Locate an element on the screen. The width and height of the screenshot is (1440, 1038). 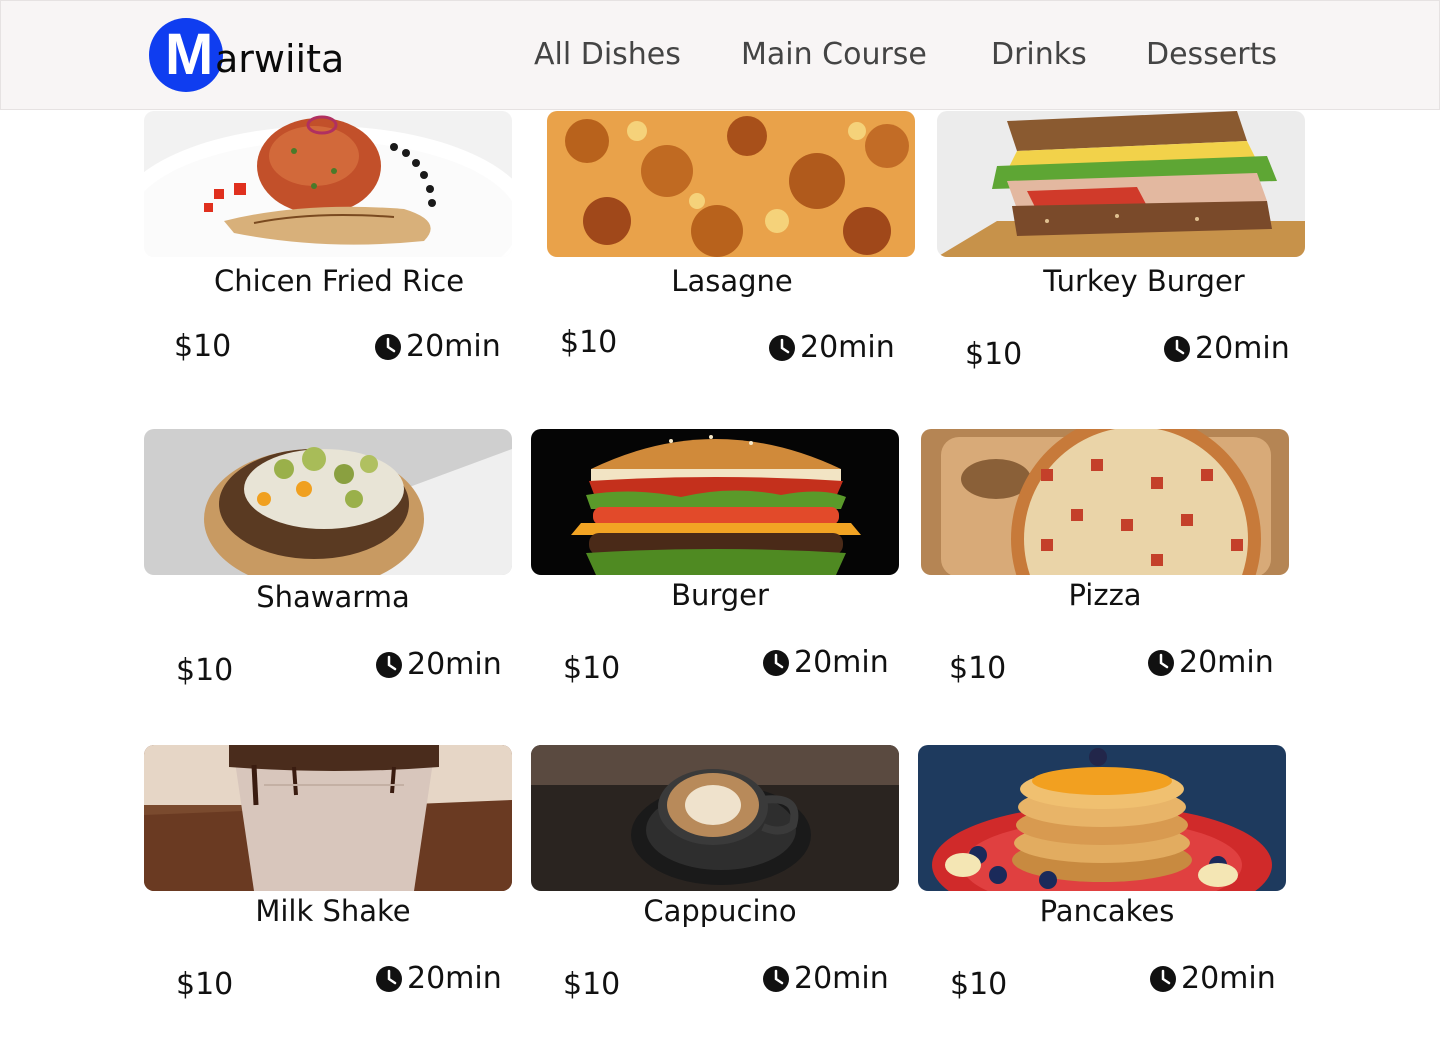
dish-card: Turkey Burger $10 20min is located at coordinates (1121, 246).